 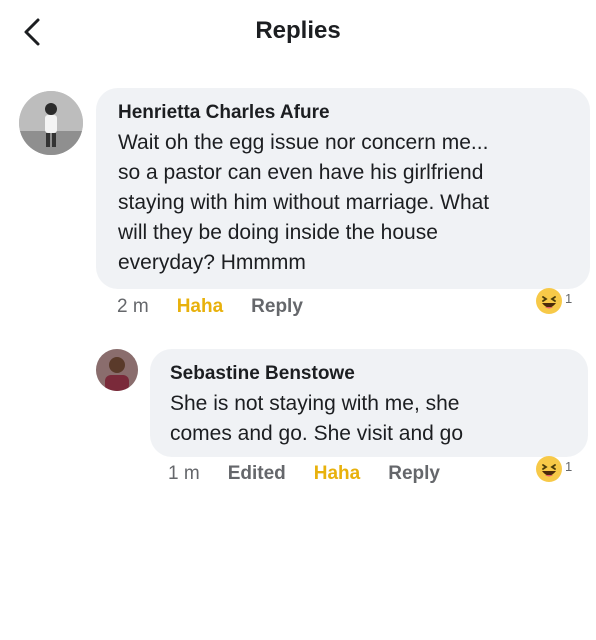 What do you see at coordinates (304, 474) in the screenshot?
I see `comment-actions: 1 m Edited Haha Reply` at bounding box center [304, 474].